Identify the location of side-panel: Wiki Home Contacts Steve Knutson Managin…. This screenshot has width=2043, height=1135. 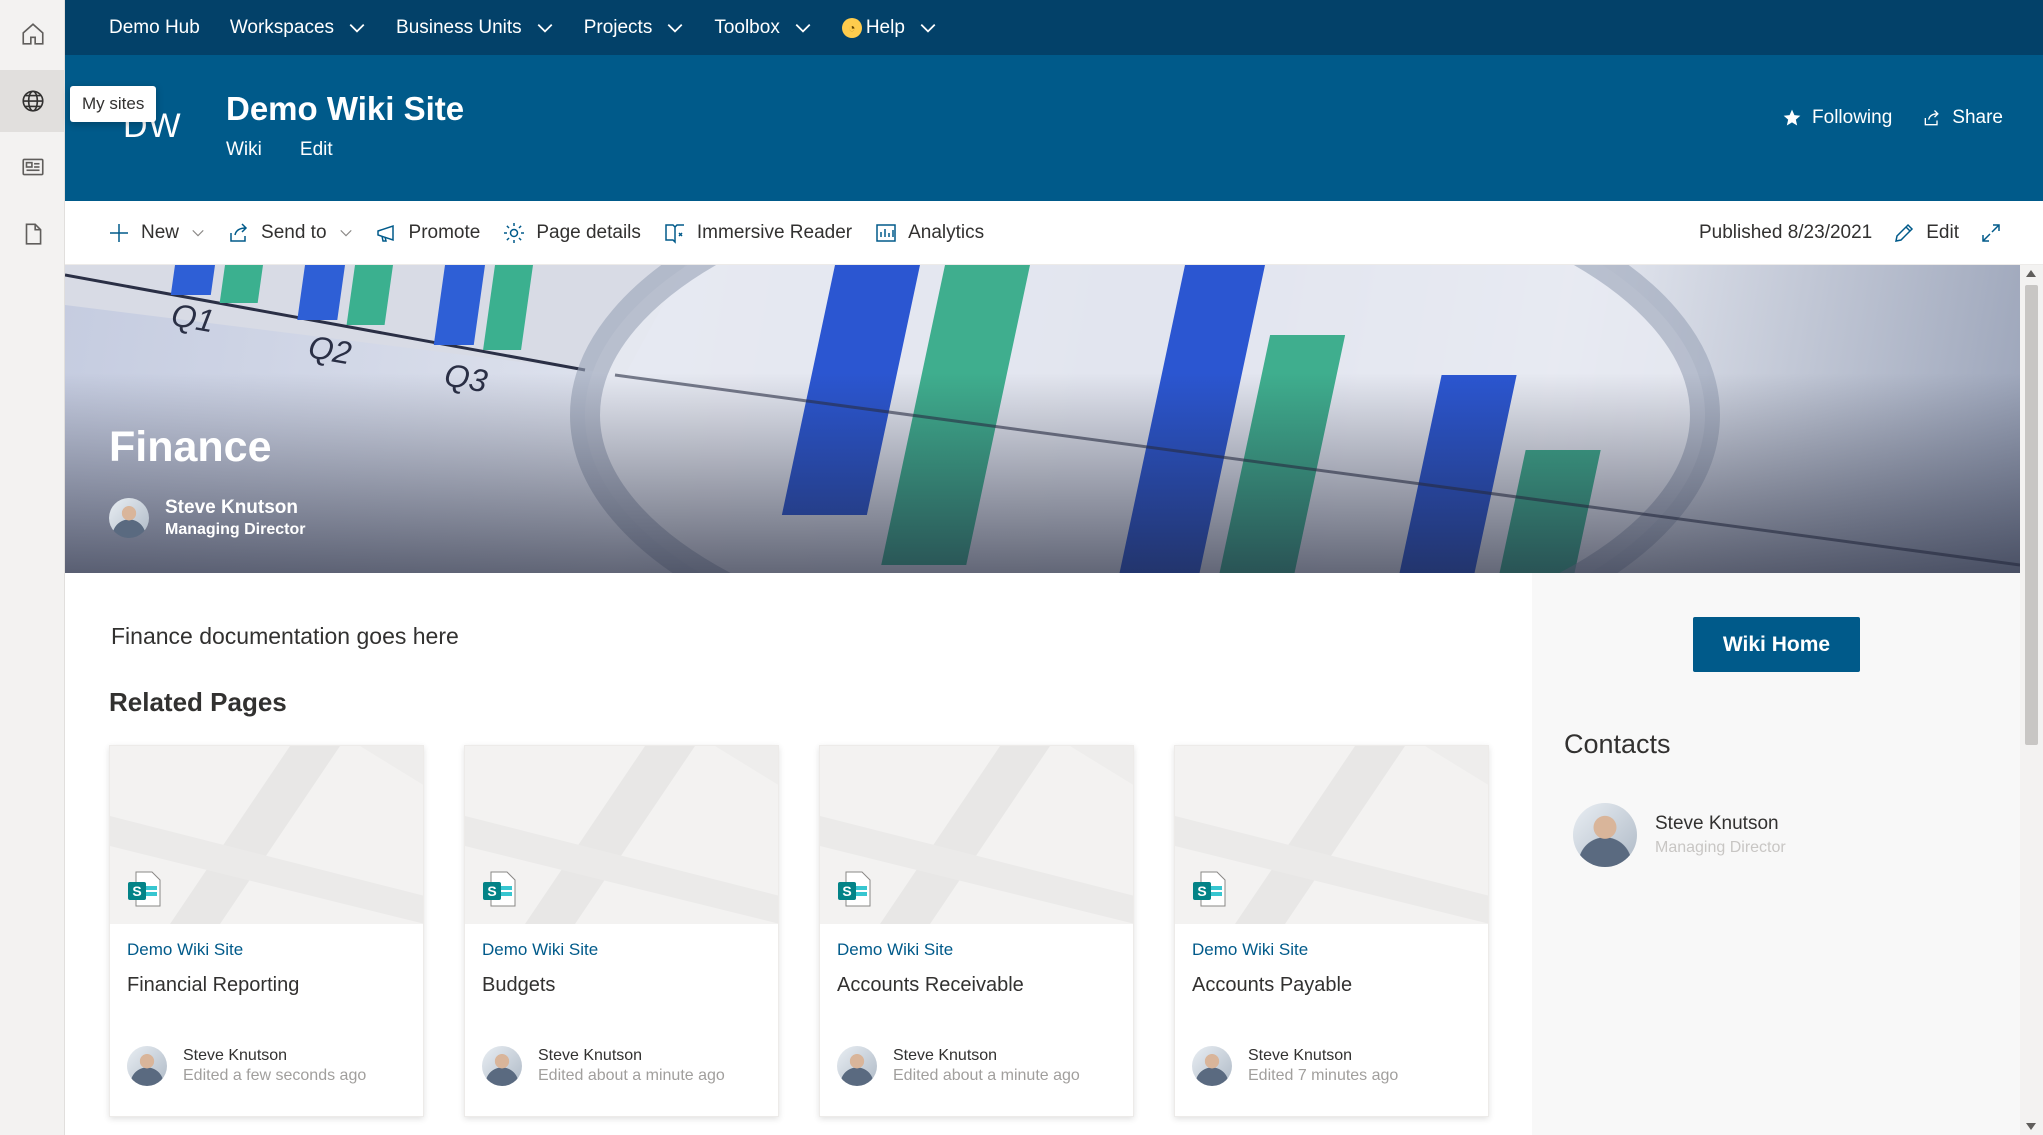
(1776, 854).